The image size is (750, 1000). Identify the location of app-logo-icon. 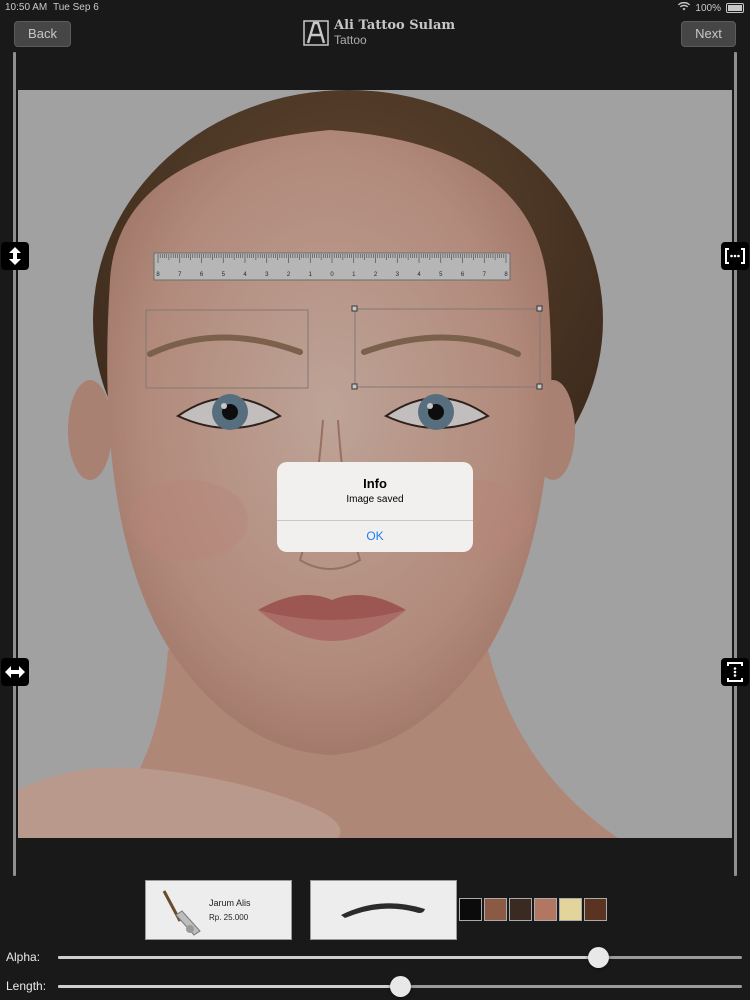
(316, 32).